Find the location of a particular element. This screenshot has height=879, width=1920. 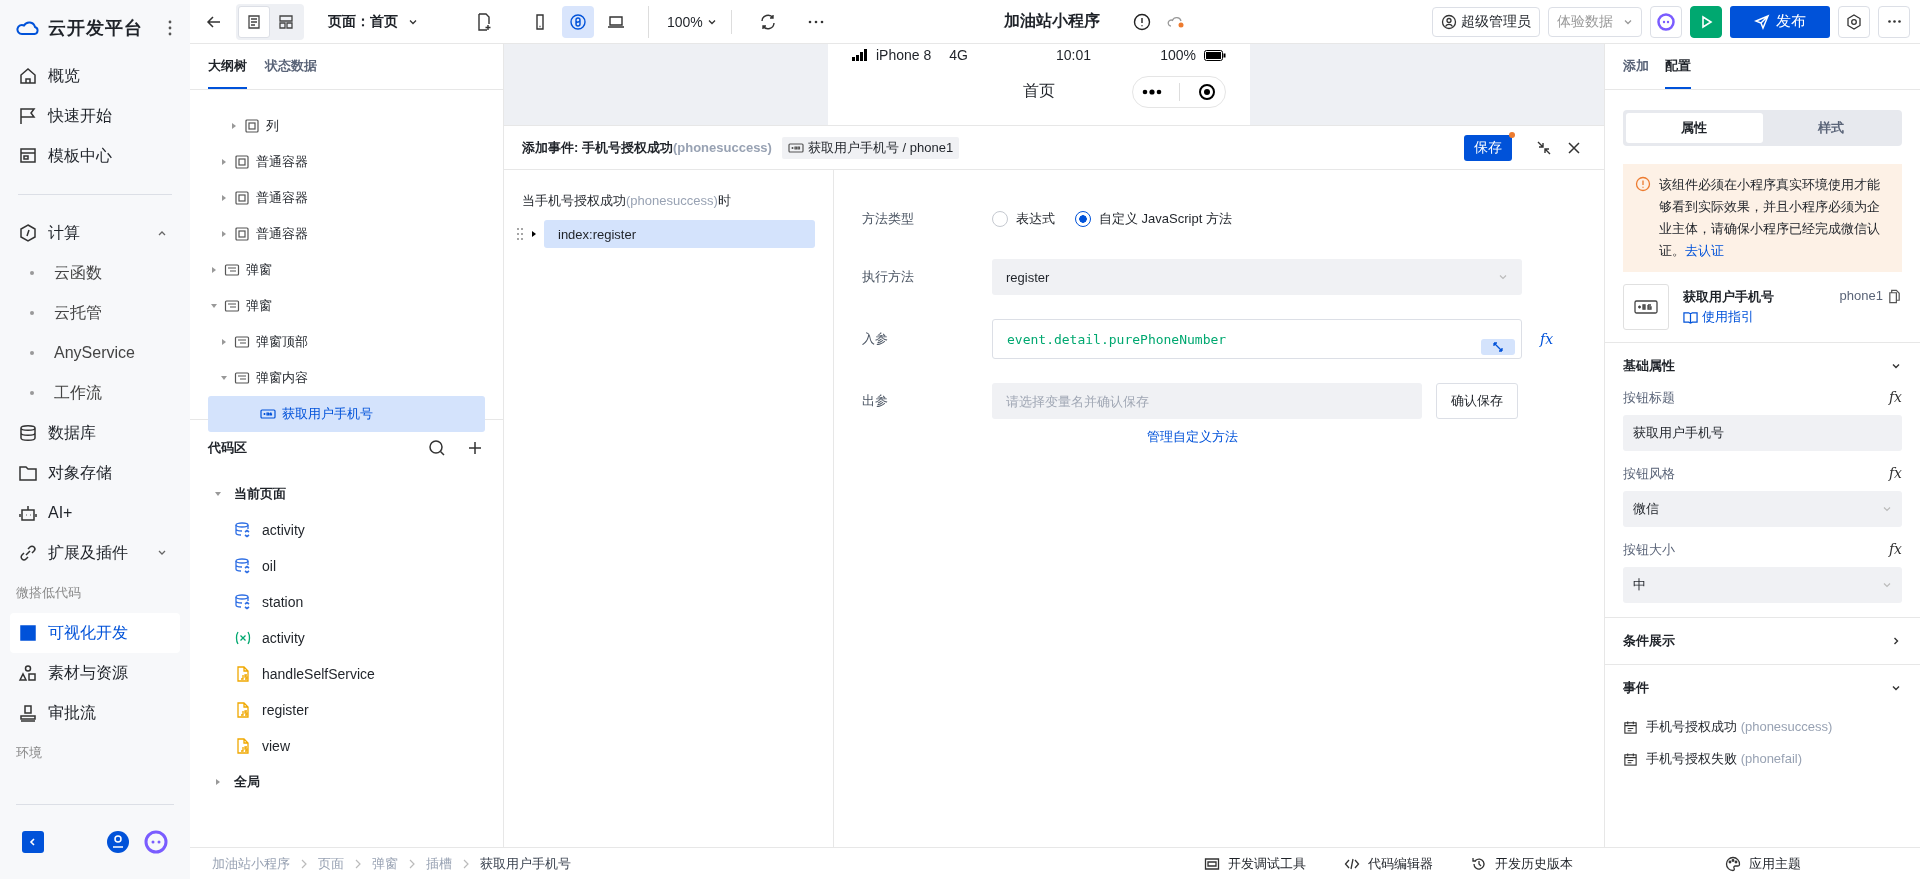

output-param-field: 请选择变量名并确认保存 is located at coordinates (1207, 401).